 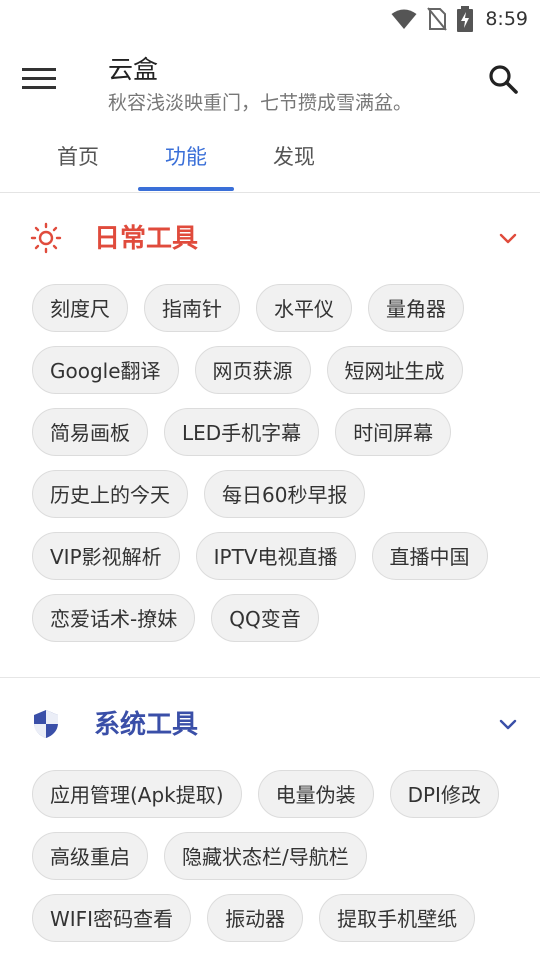 What do you see at coordinates (112, 918) in the screenshot?
I see `tool-chip: WIFI密码查看` at bounding box center [112, 918].